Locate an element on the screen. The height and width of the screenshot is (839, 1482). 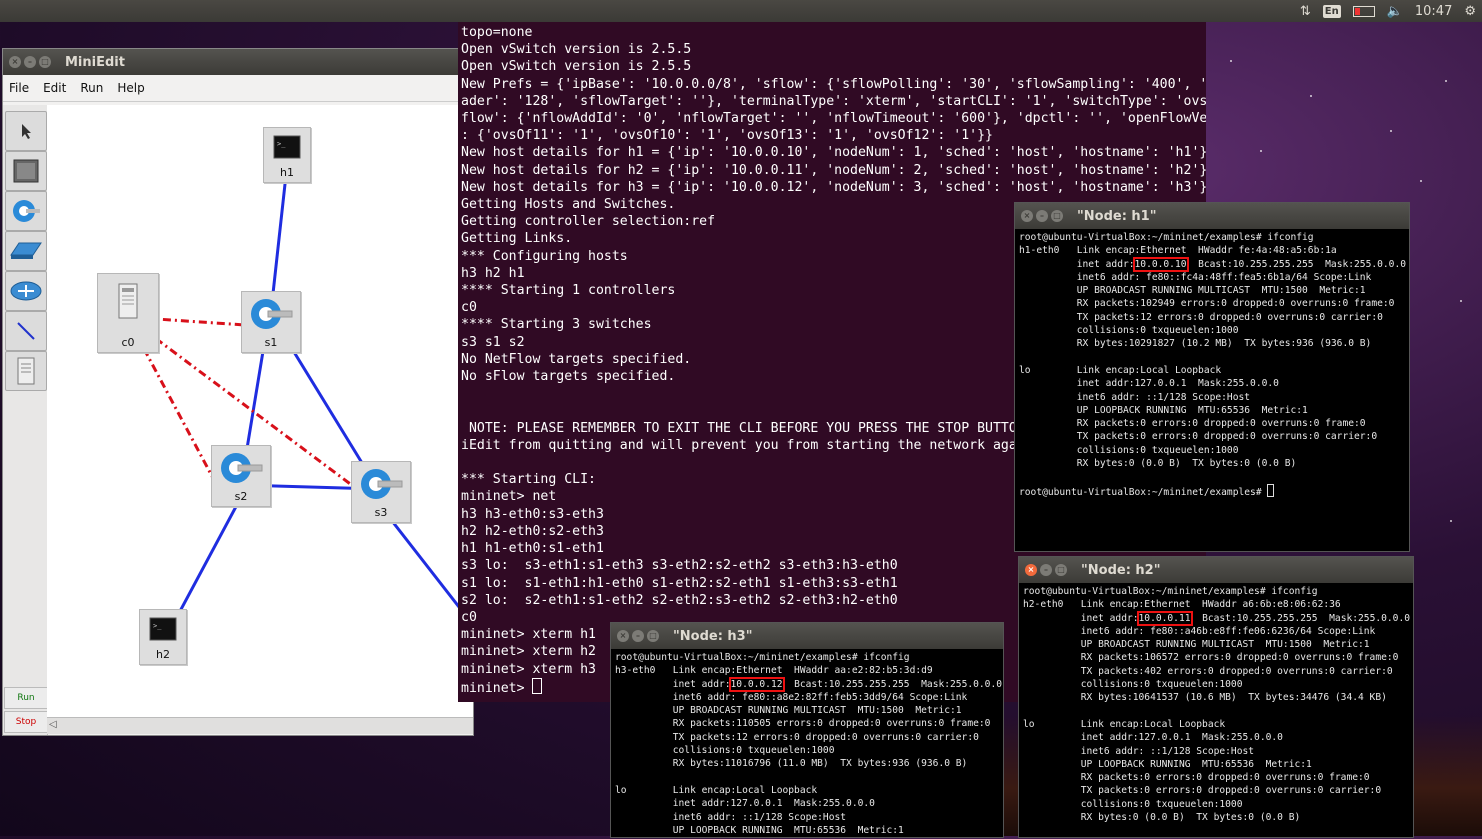
node-h2: >_ h2 is located at coordinates (163, 637).